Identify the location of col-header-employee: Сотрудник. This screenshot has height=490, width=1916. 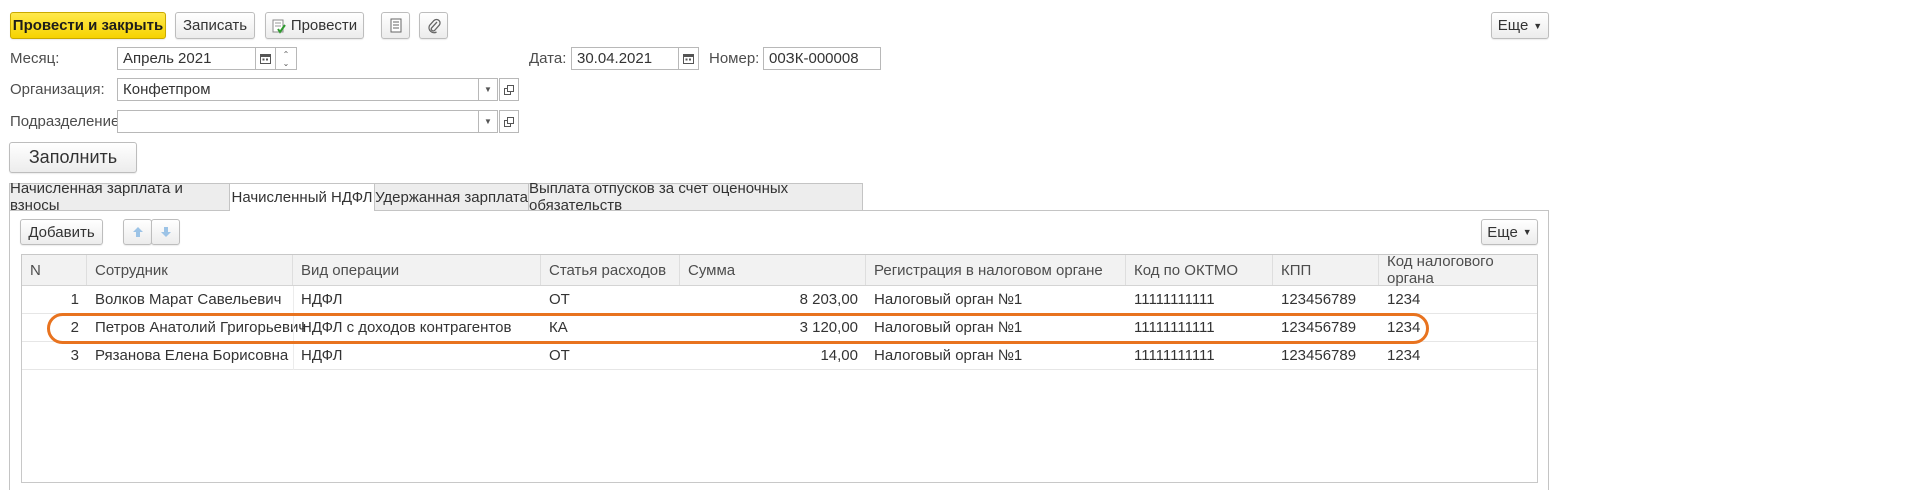
(190, 270).